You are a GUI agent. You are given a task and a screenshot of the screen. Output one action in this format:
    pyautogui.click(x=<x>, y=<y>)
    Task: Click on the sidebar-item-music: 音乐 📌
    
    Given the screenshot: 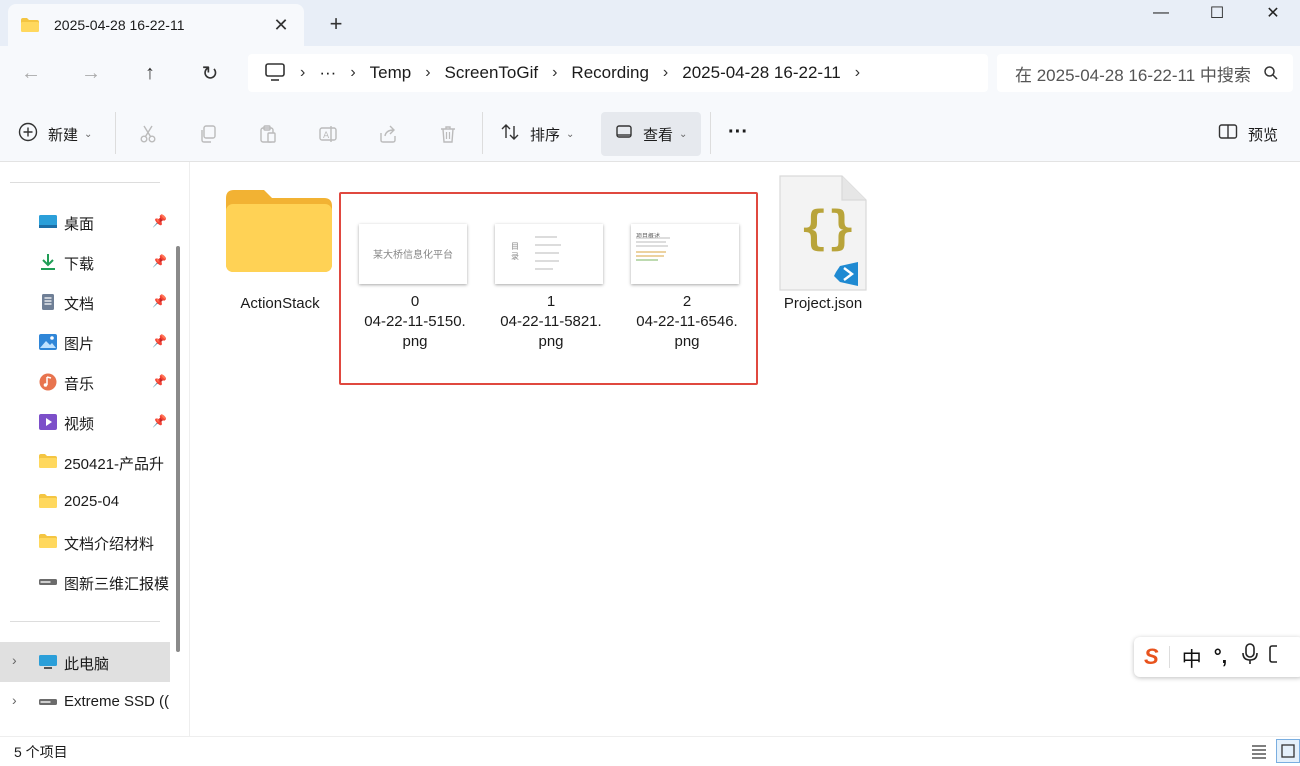 What is the action you would take?
    pyautogui.click(x=85, y=382)
    